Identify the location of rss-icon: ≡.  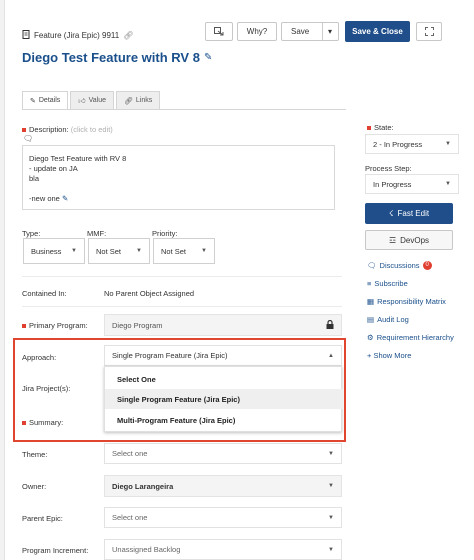
(369, 283).